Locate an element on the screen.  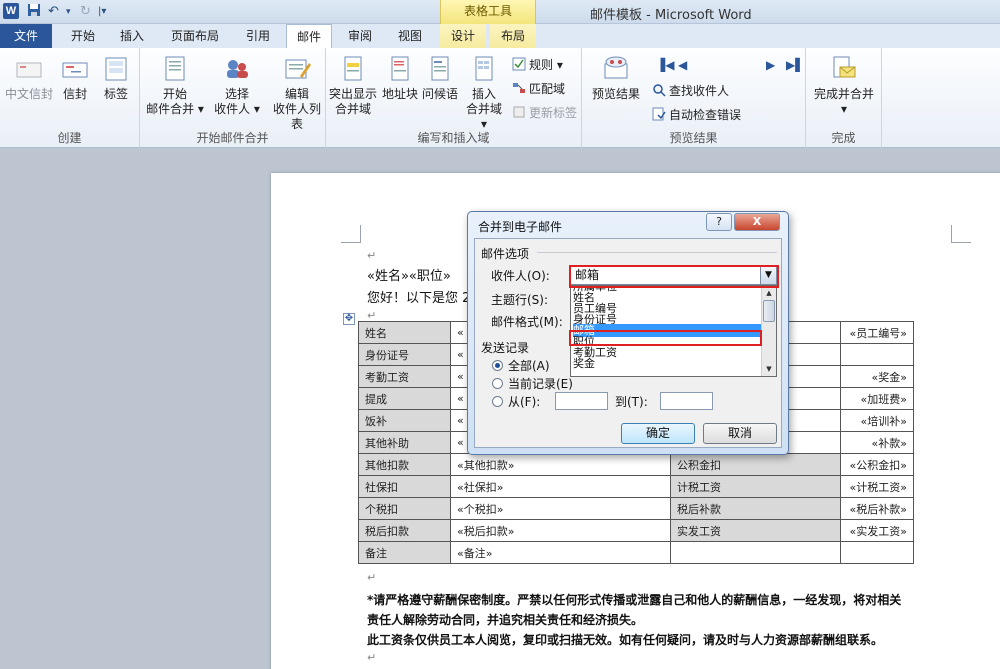
insert-merge-field-button: 插入 合并域 ▾ is located at coordinates (484, 92).